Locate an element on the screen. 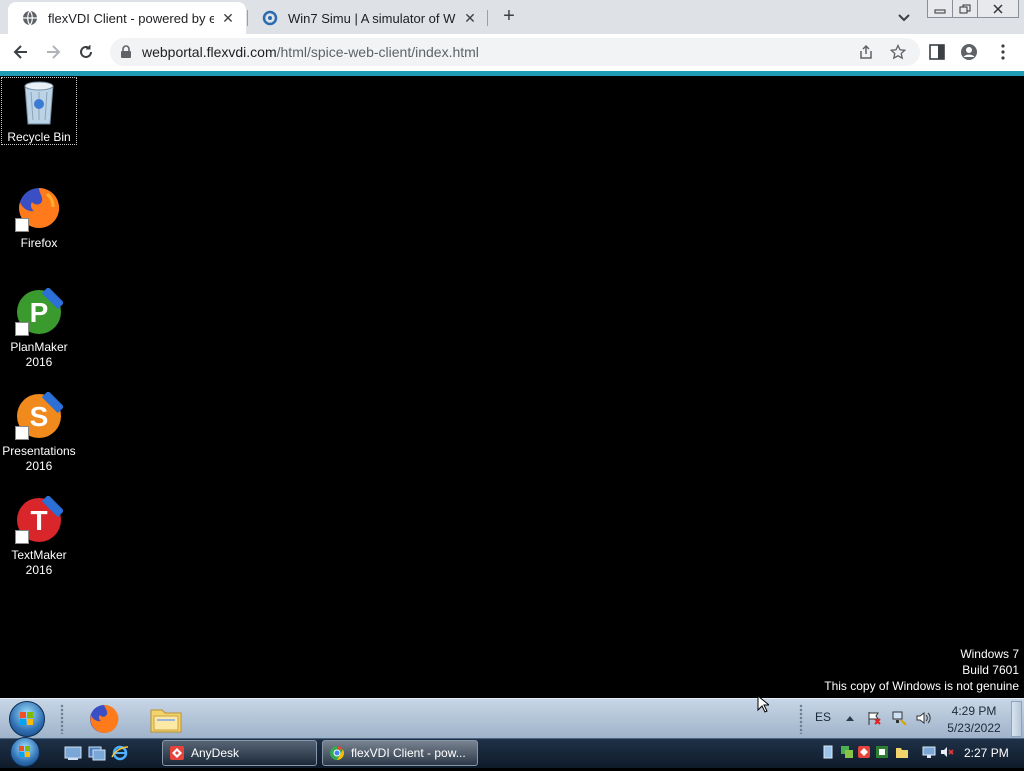 This screenshot has height=771, width=1024. desktop-icon-label-line1: PlanMaker is located at coordinates (39, 347).